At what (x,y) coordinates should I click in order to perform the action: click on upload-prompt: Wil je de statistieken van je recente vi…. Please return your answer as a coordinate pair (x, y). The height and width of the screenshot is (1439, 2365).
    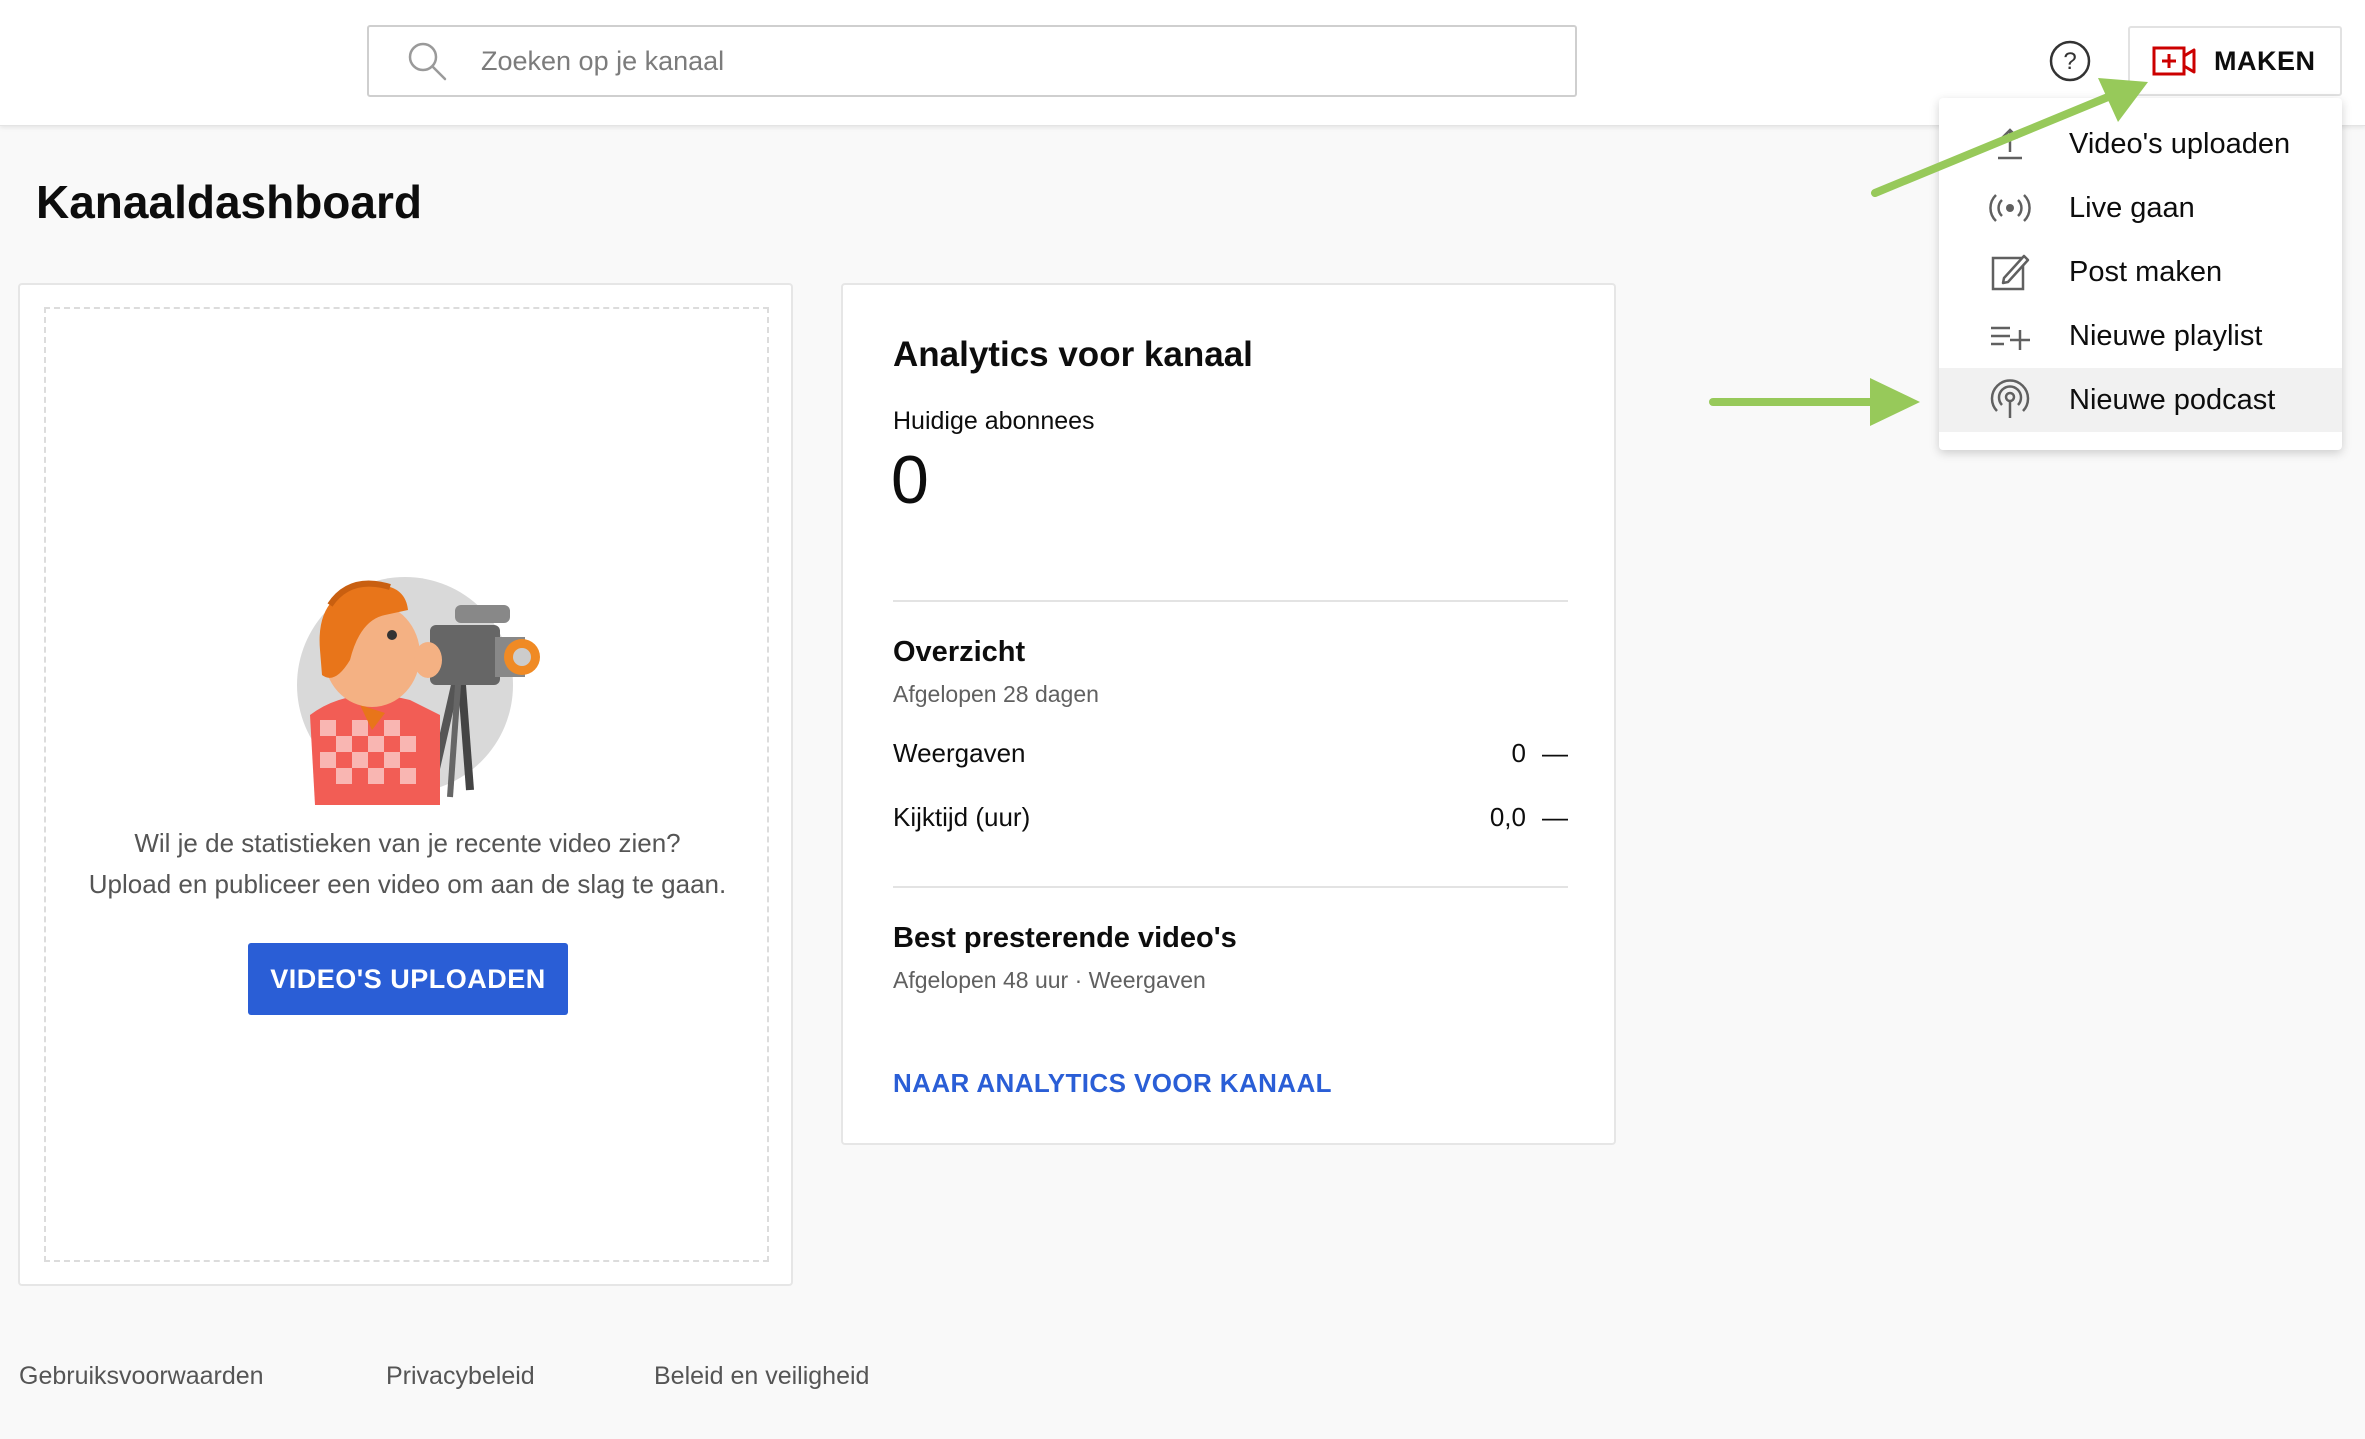
    Looking at the image, I should click on (407, 864).